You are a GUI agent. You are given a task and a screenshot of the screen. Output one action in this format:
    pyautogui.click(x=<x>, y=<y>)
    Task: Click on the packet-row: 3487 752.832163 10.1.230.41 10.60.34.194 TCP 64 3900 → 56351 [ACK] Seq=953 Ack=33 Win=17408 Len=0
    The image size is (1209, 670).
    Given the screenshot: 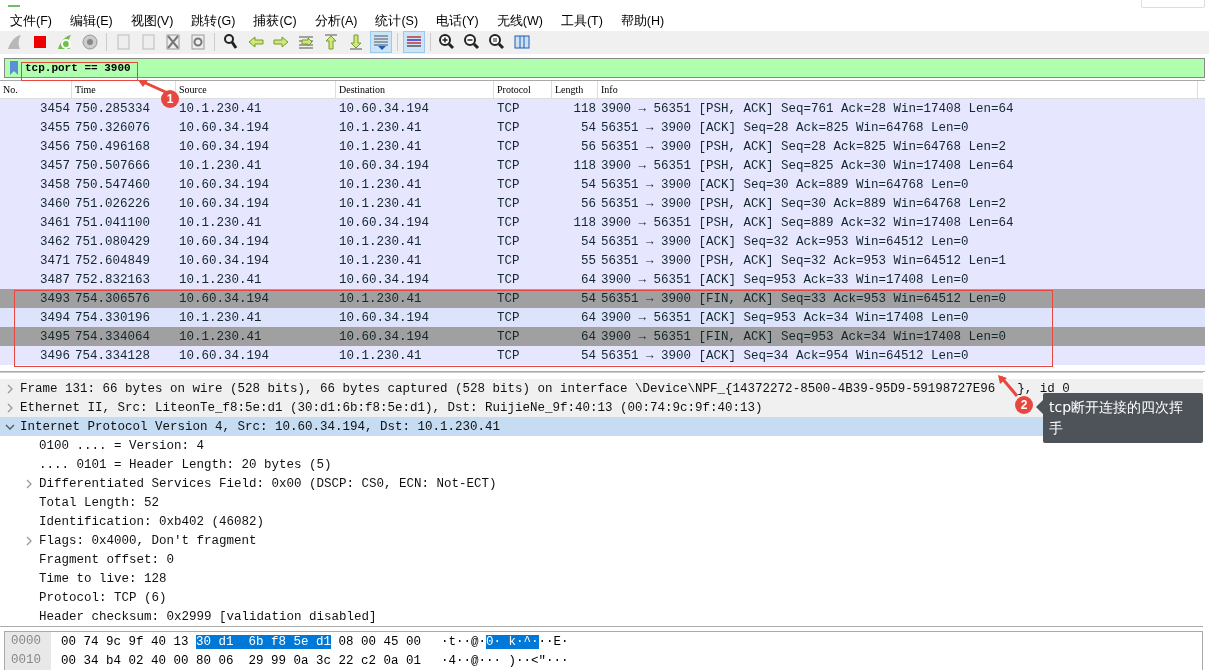 What is the action you would take?
    pyautogui.click(x=602, y=279)
    